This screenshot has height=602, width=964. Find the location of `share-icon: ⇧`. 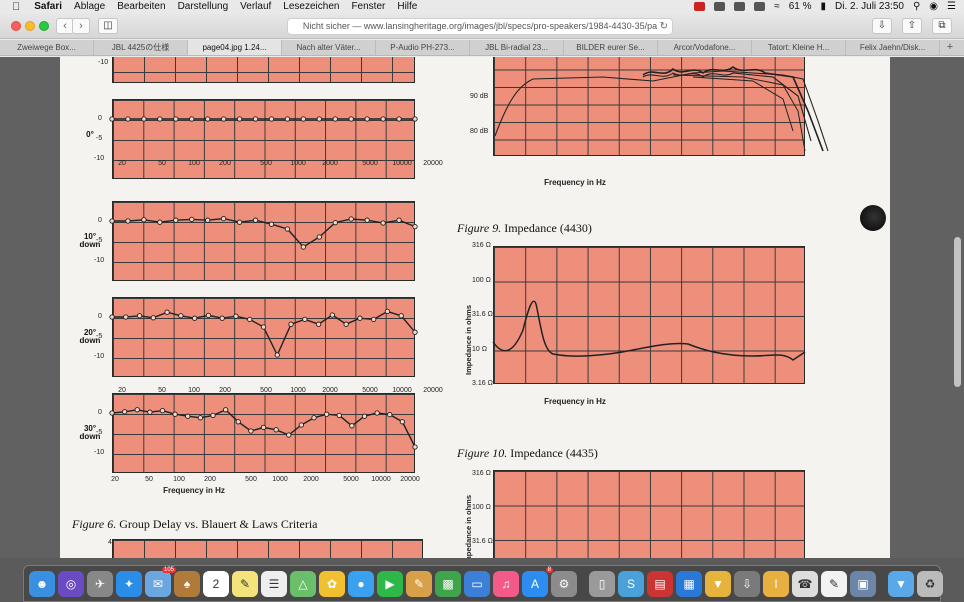

share-icon: ⇧ is located at coordinates (912, 26).